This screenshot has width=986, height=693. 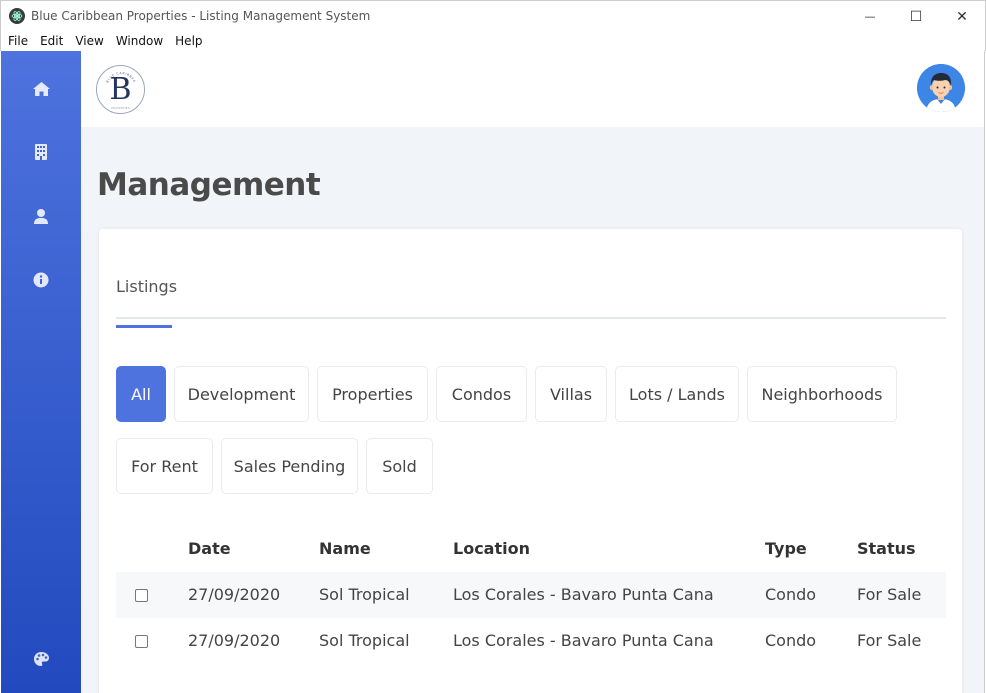 What do you see at coordinates (41, 152) in the screenshot?
I see `building-icon` at bounding box center [41, 152].